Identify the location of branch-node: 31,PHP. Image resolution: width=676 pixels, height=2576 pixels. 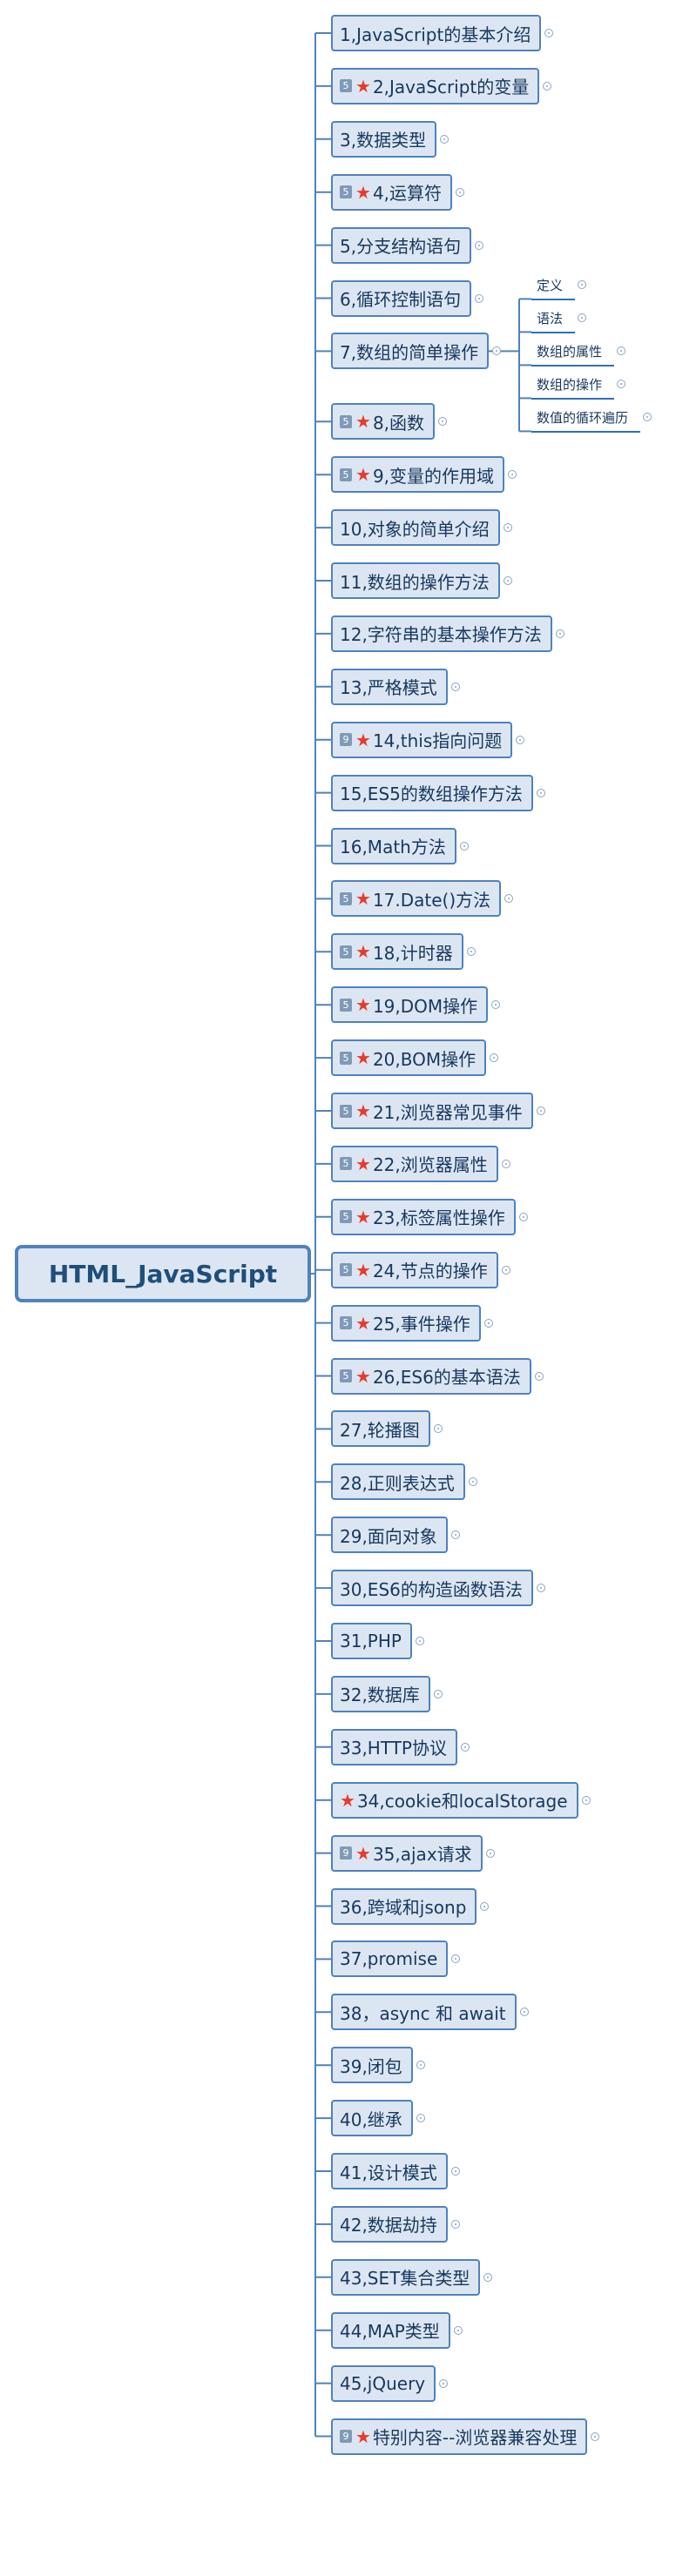
(372, 1641).